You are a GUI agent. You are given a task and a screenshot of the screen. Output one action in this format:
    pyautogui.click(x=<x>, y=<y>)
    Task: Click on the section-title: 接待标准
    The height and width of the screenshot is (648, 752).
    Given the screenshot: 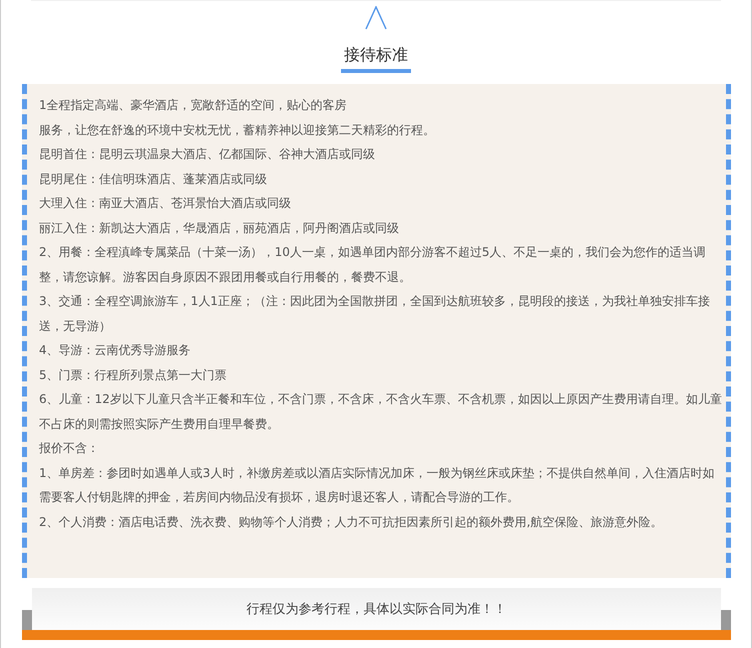 What is the action you would take?
    pyautogui.click(x=376, y=55)
    